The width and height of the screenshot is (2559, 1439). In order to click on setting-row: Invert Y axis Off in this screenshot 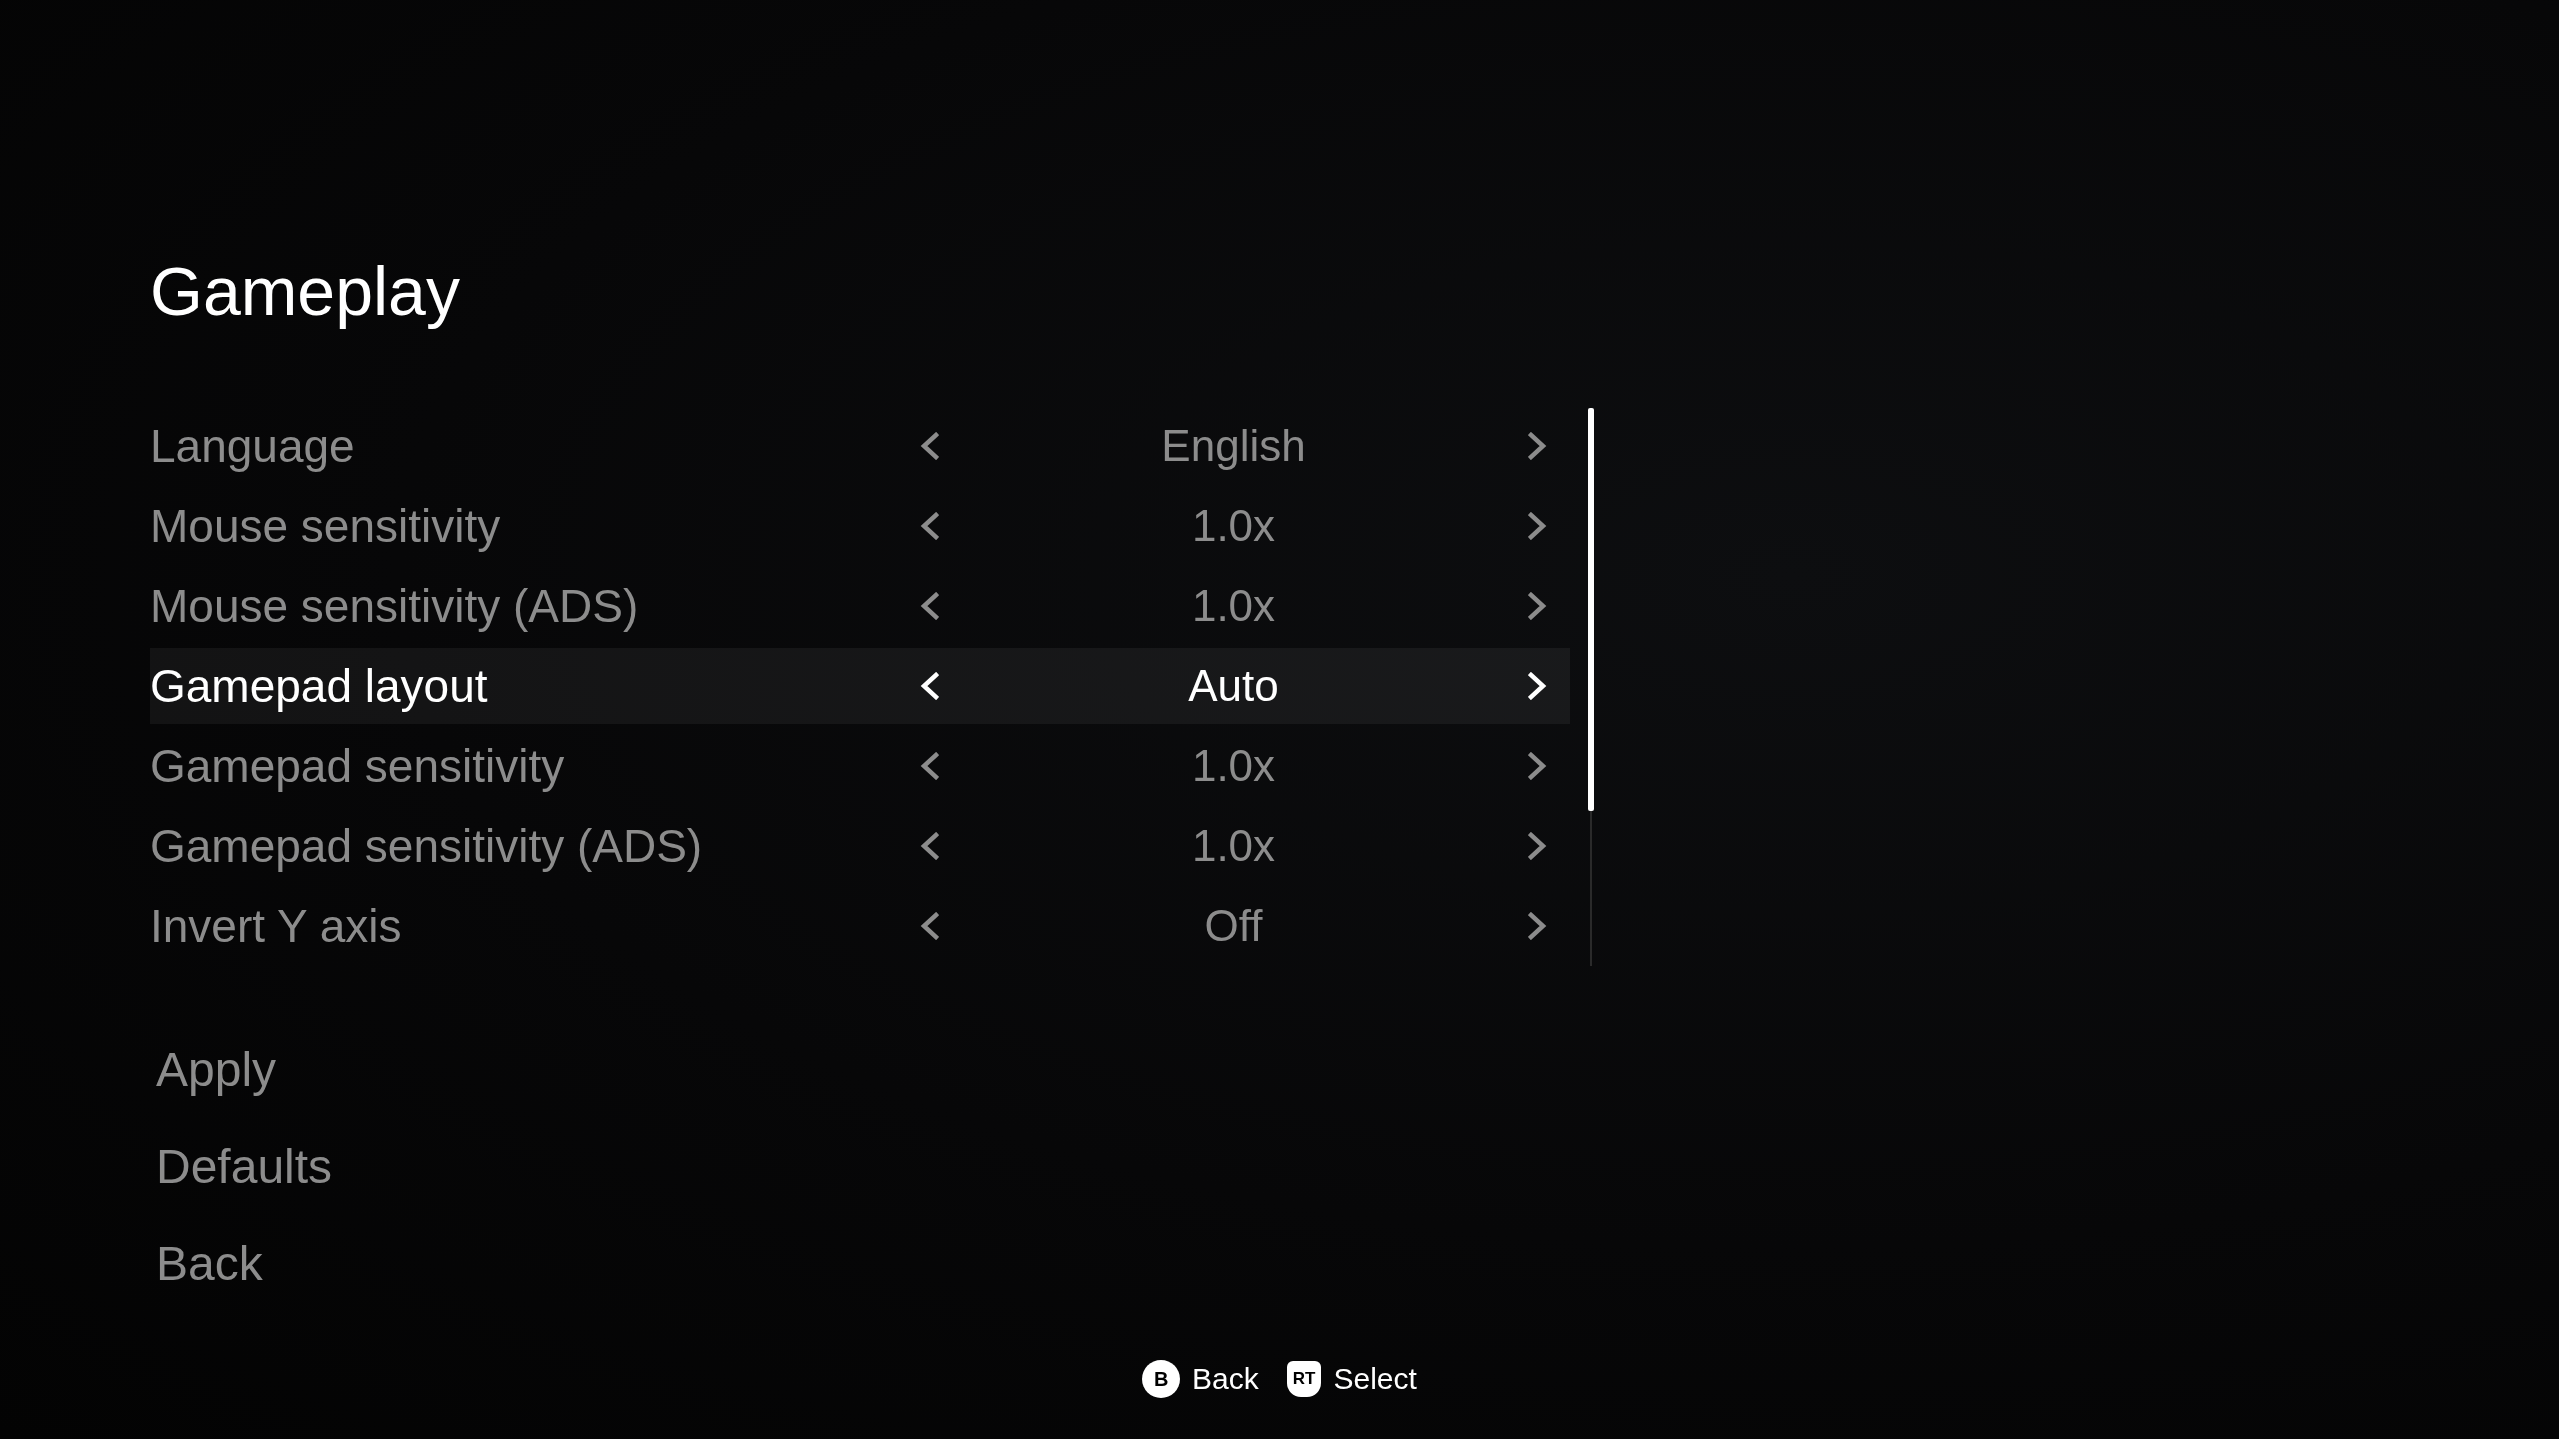, I will do `click(860, 926)`.